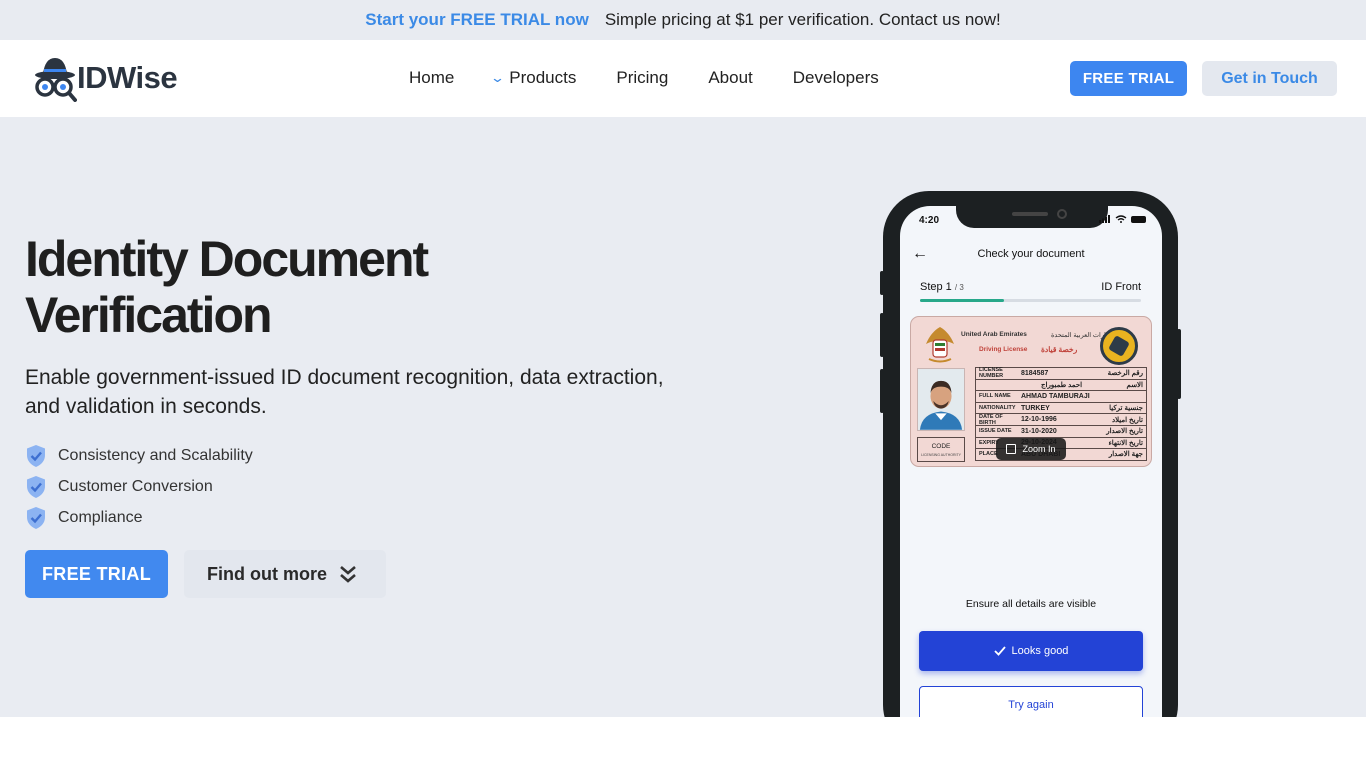 The image size is (1366, 768). Describe the element at coordinates (56, 80) in the screenshot. I see `detective-logo-icon` at that location.